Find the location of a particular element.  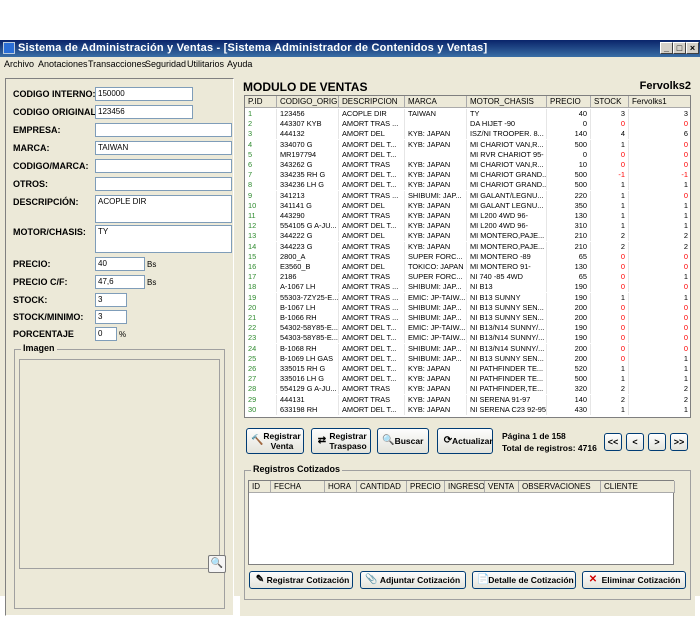

menu-ayuda: Ayuda is located at coordinates (239, 64).